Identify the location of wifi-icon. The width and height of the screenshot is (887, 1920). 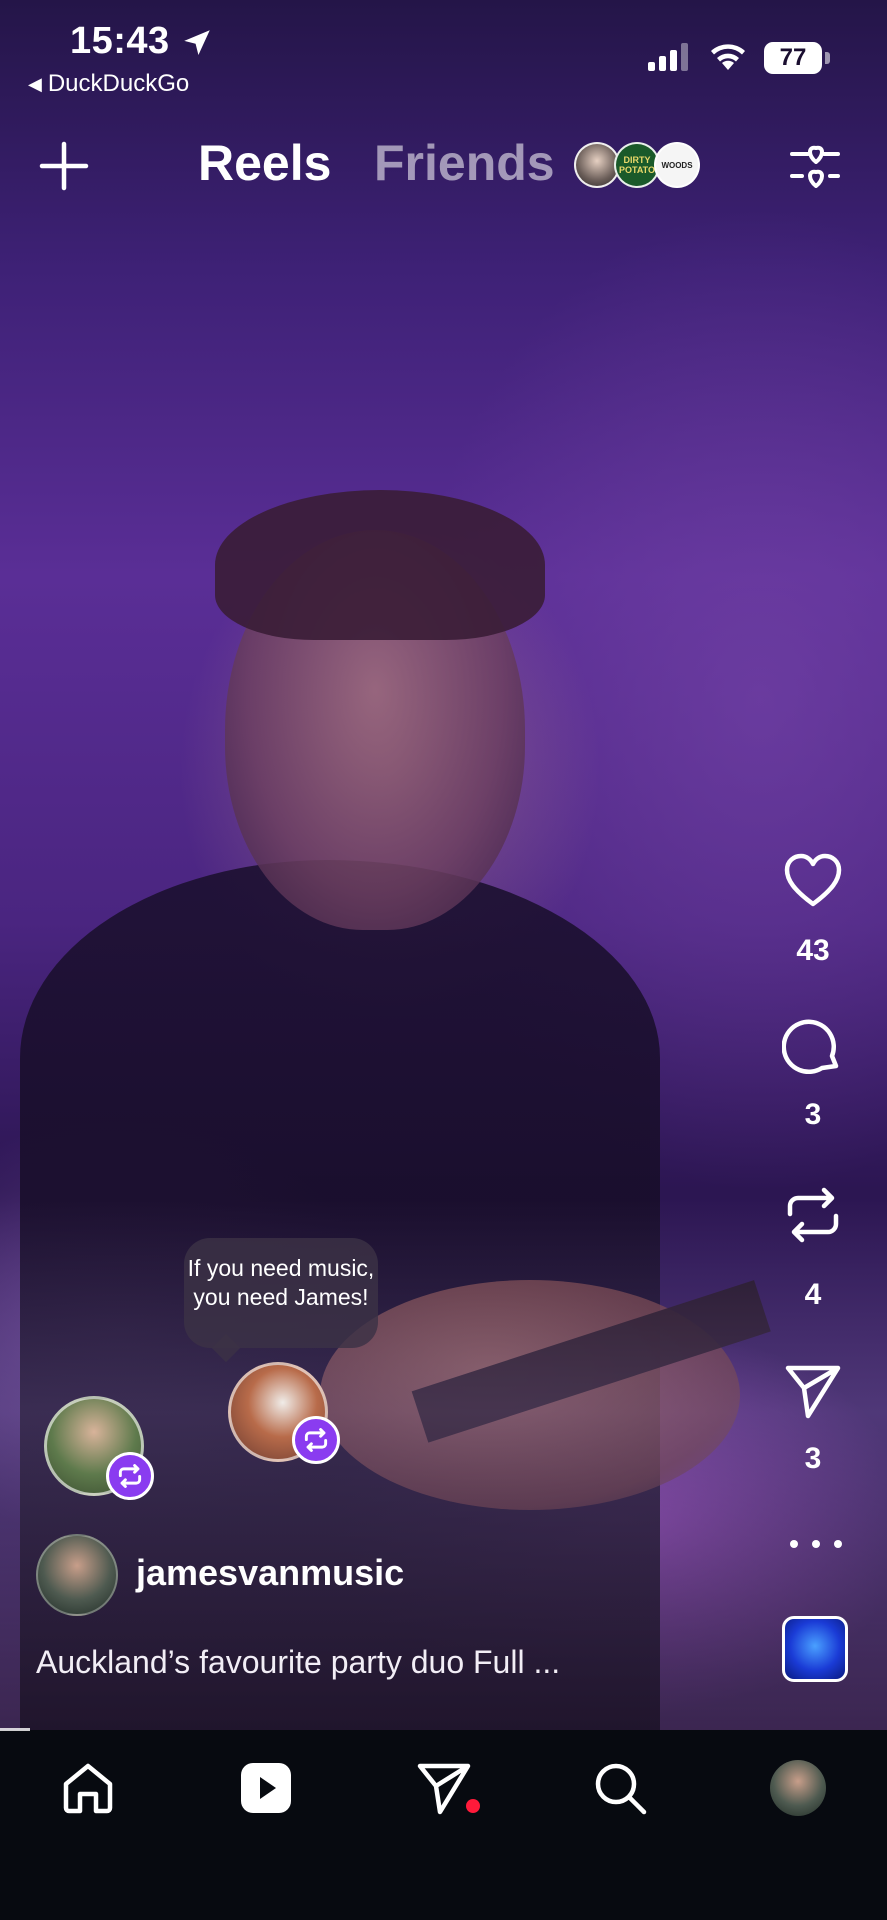
(728, 57).